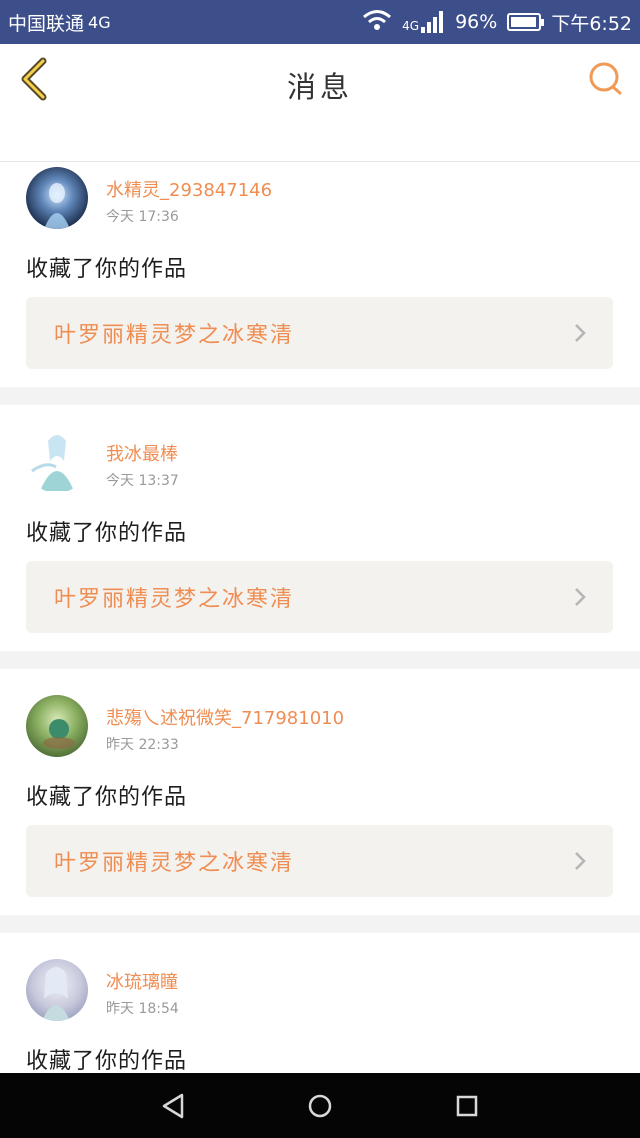 This screenshot has width=640, height=1138. I want to click on signal-icon: 4G, so click(423, 22).